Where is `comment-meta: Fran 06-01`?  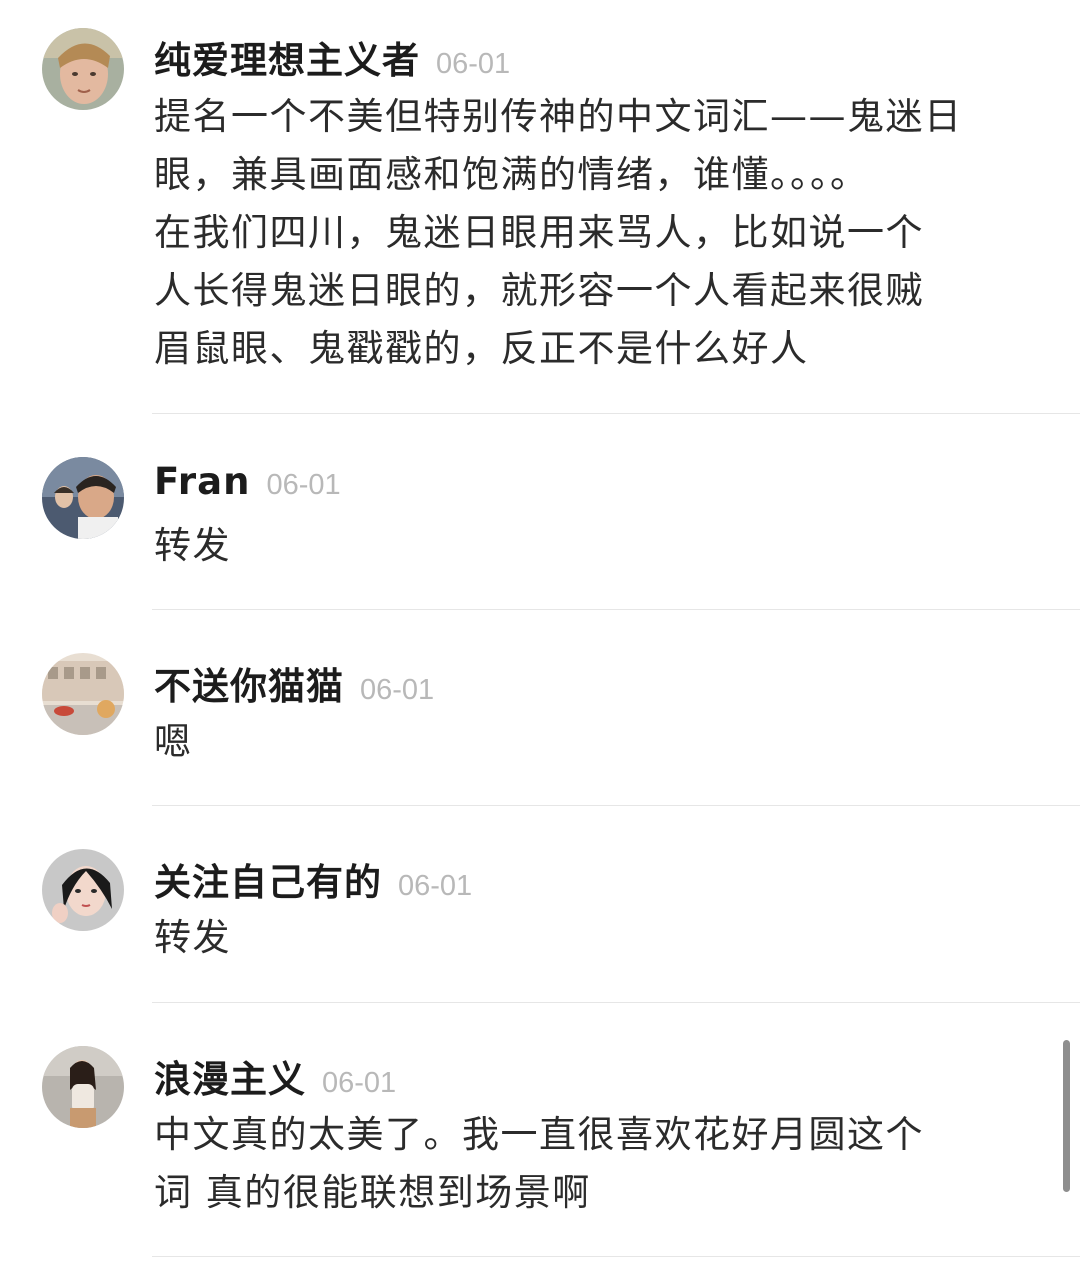
comment-meta: Fran 06-01 is located at coordinates (247, 481).